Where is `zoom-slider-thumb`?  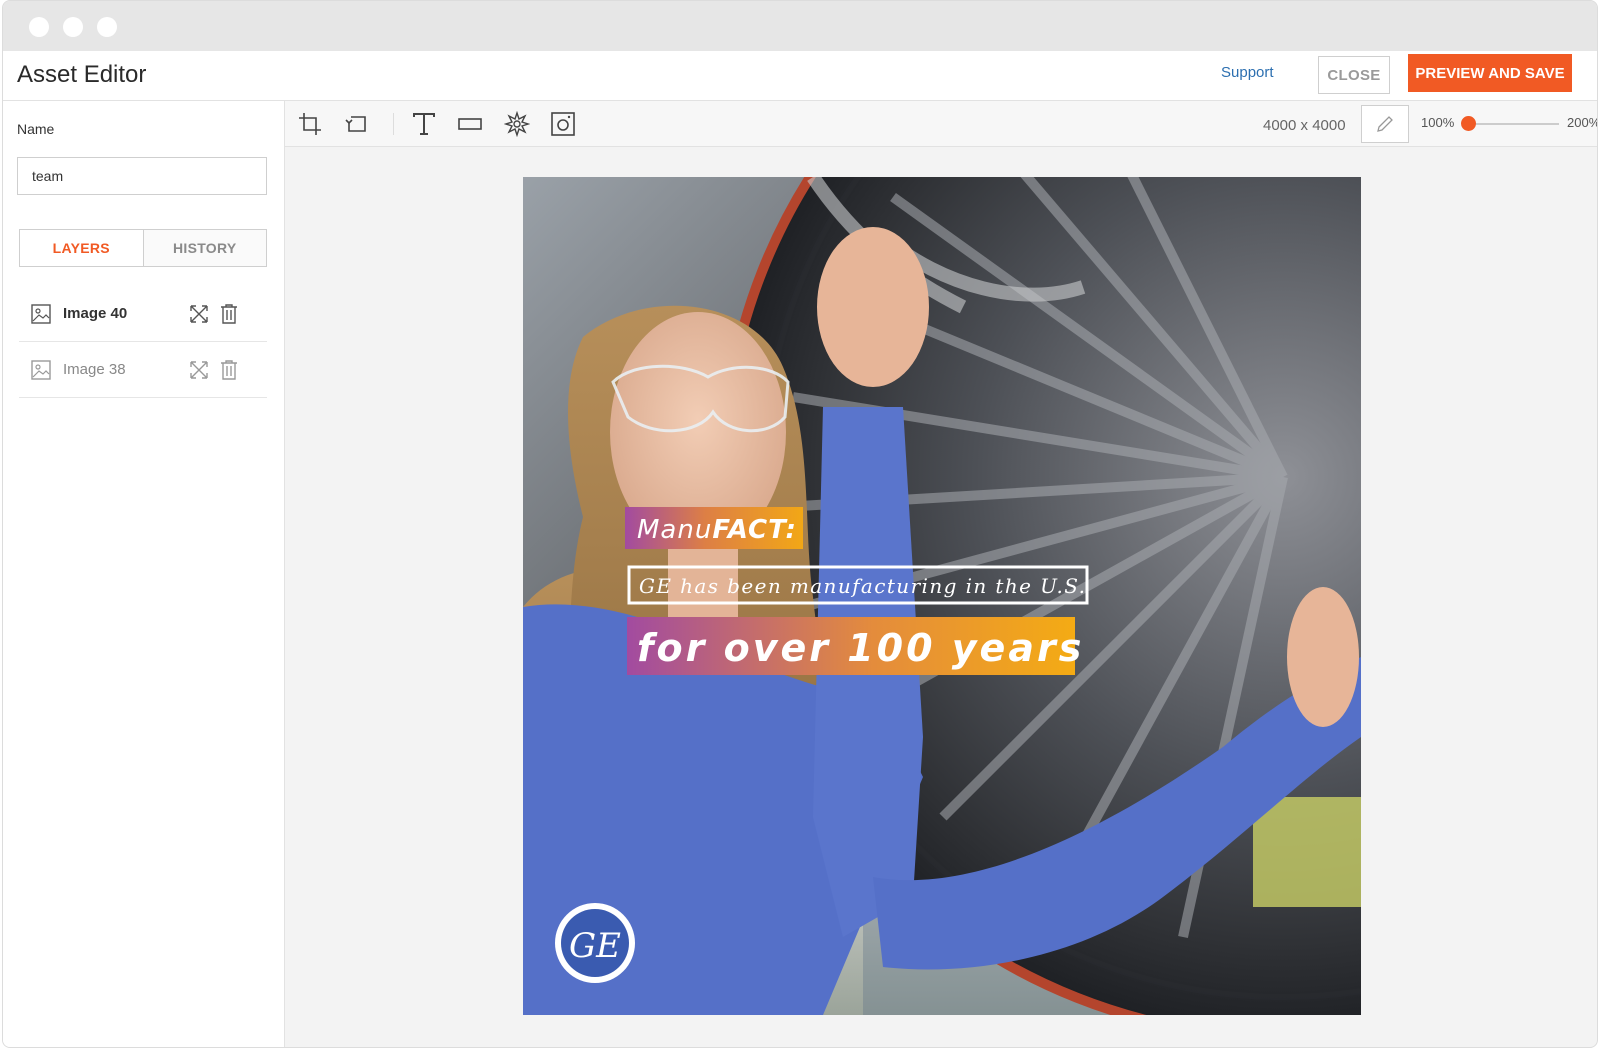 zoom-slider-thumb is located at coordinates (1468, 123).